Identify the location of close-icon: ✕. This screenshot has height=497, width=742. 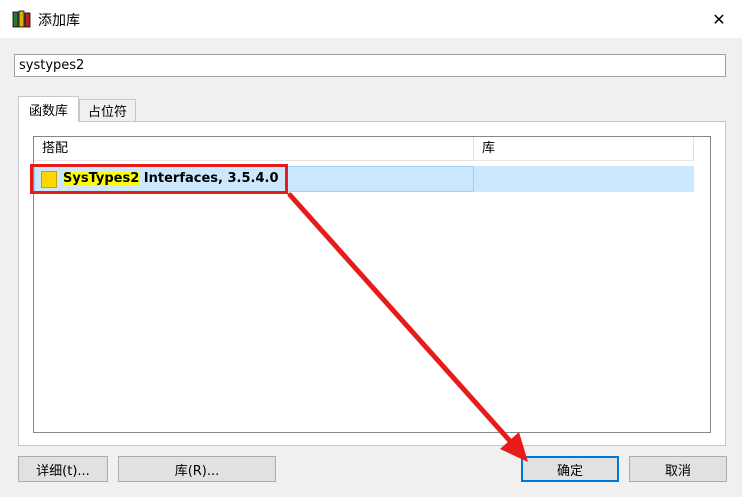
(719, 19).